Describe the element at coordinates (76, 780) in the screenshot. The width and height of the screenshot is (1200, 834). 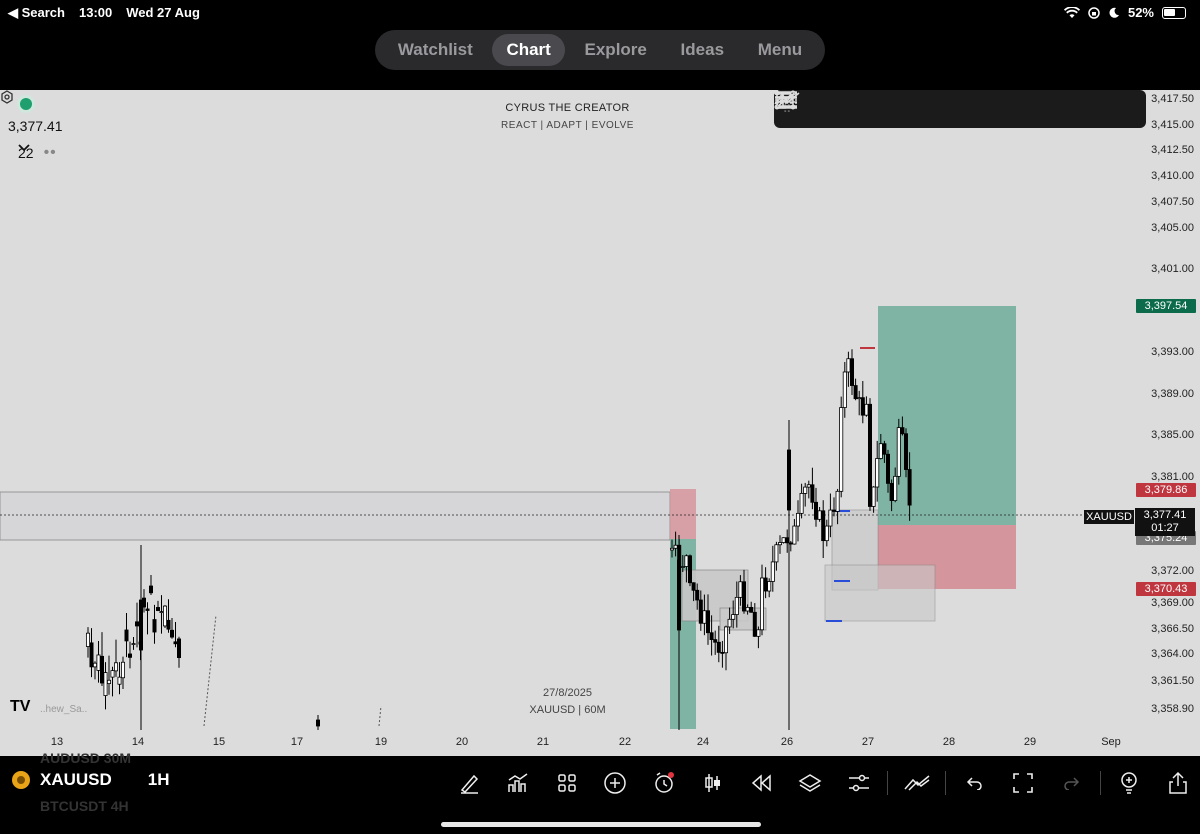
I see `symbol-name: XAUUSD` at that location.